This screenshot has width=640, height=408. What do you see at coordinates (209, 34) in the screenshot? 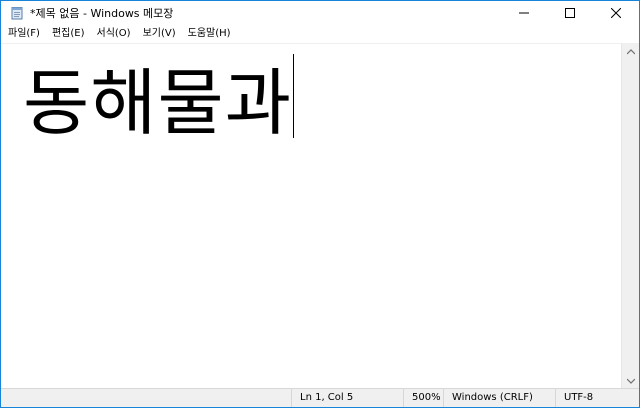
I see `menu-help: 도움말(H)` at bounding box center [209, 34].